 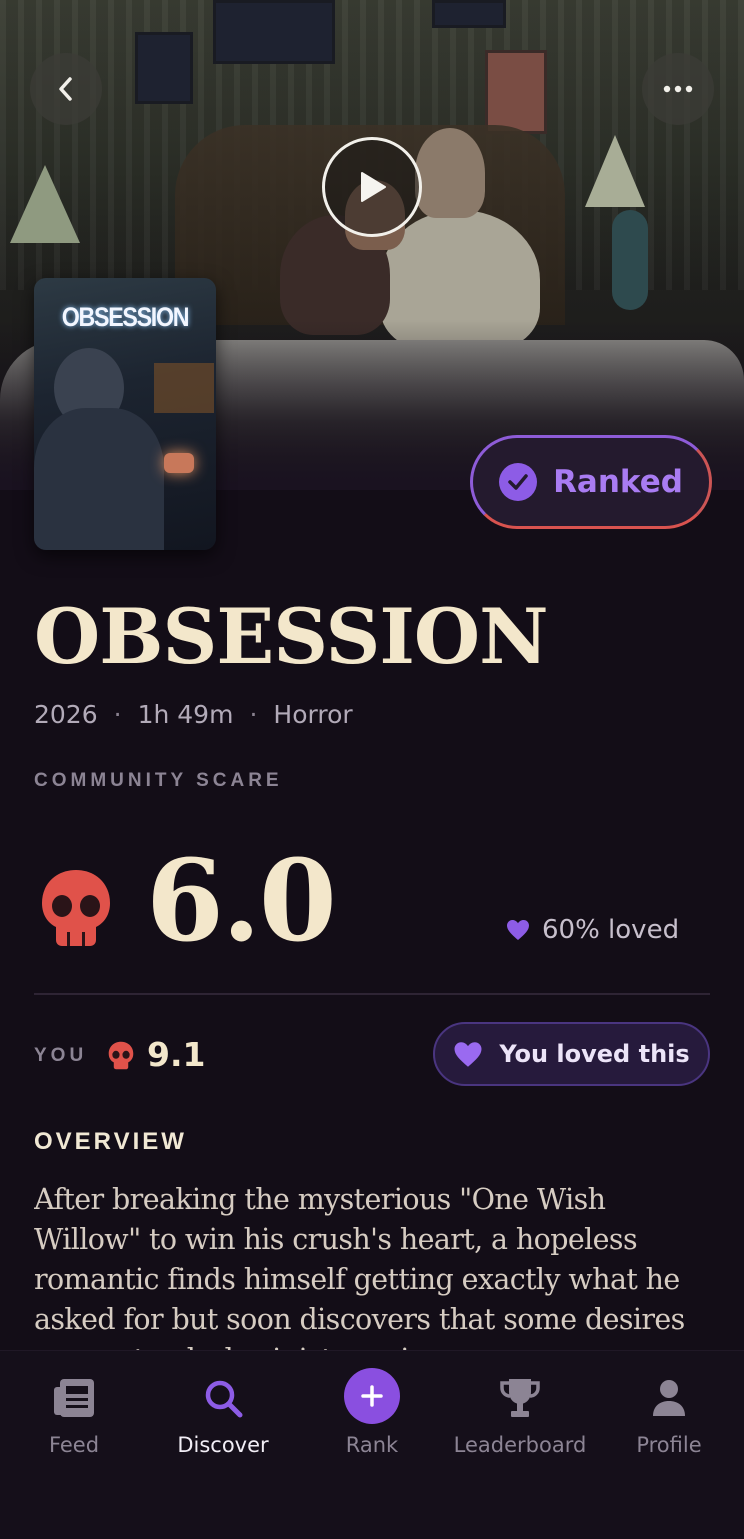 I want to click on play-icon, so click(x=373, y=187).